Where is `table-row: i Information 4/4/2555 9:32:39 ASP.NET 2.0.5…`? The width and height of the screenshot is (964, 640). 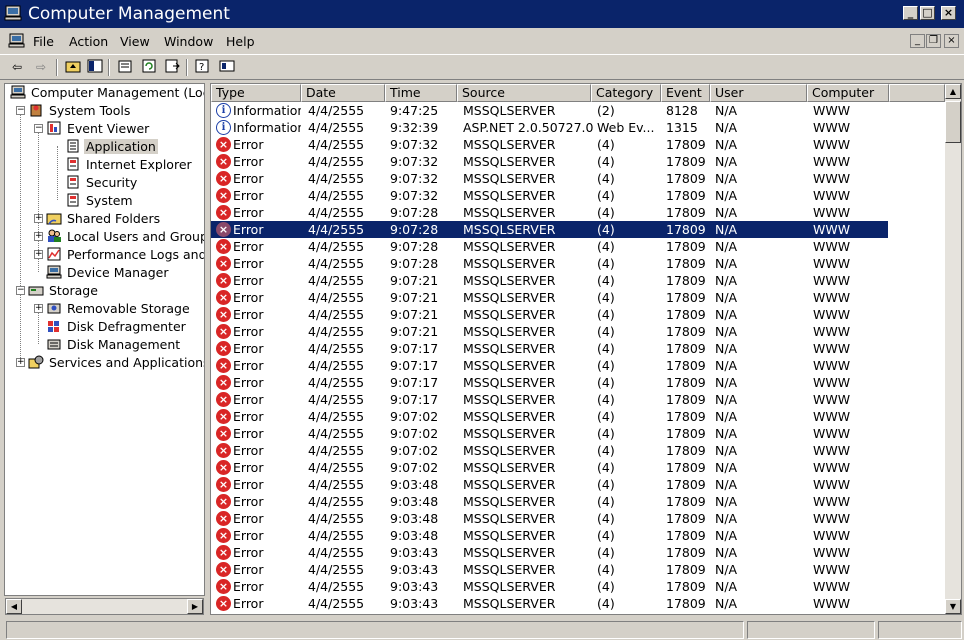
table-row: i Information 4/4/2555 9:32:39 ASP.NET 2.0.5… is located at coordinates (549, 127).